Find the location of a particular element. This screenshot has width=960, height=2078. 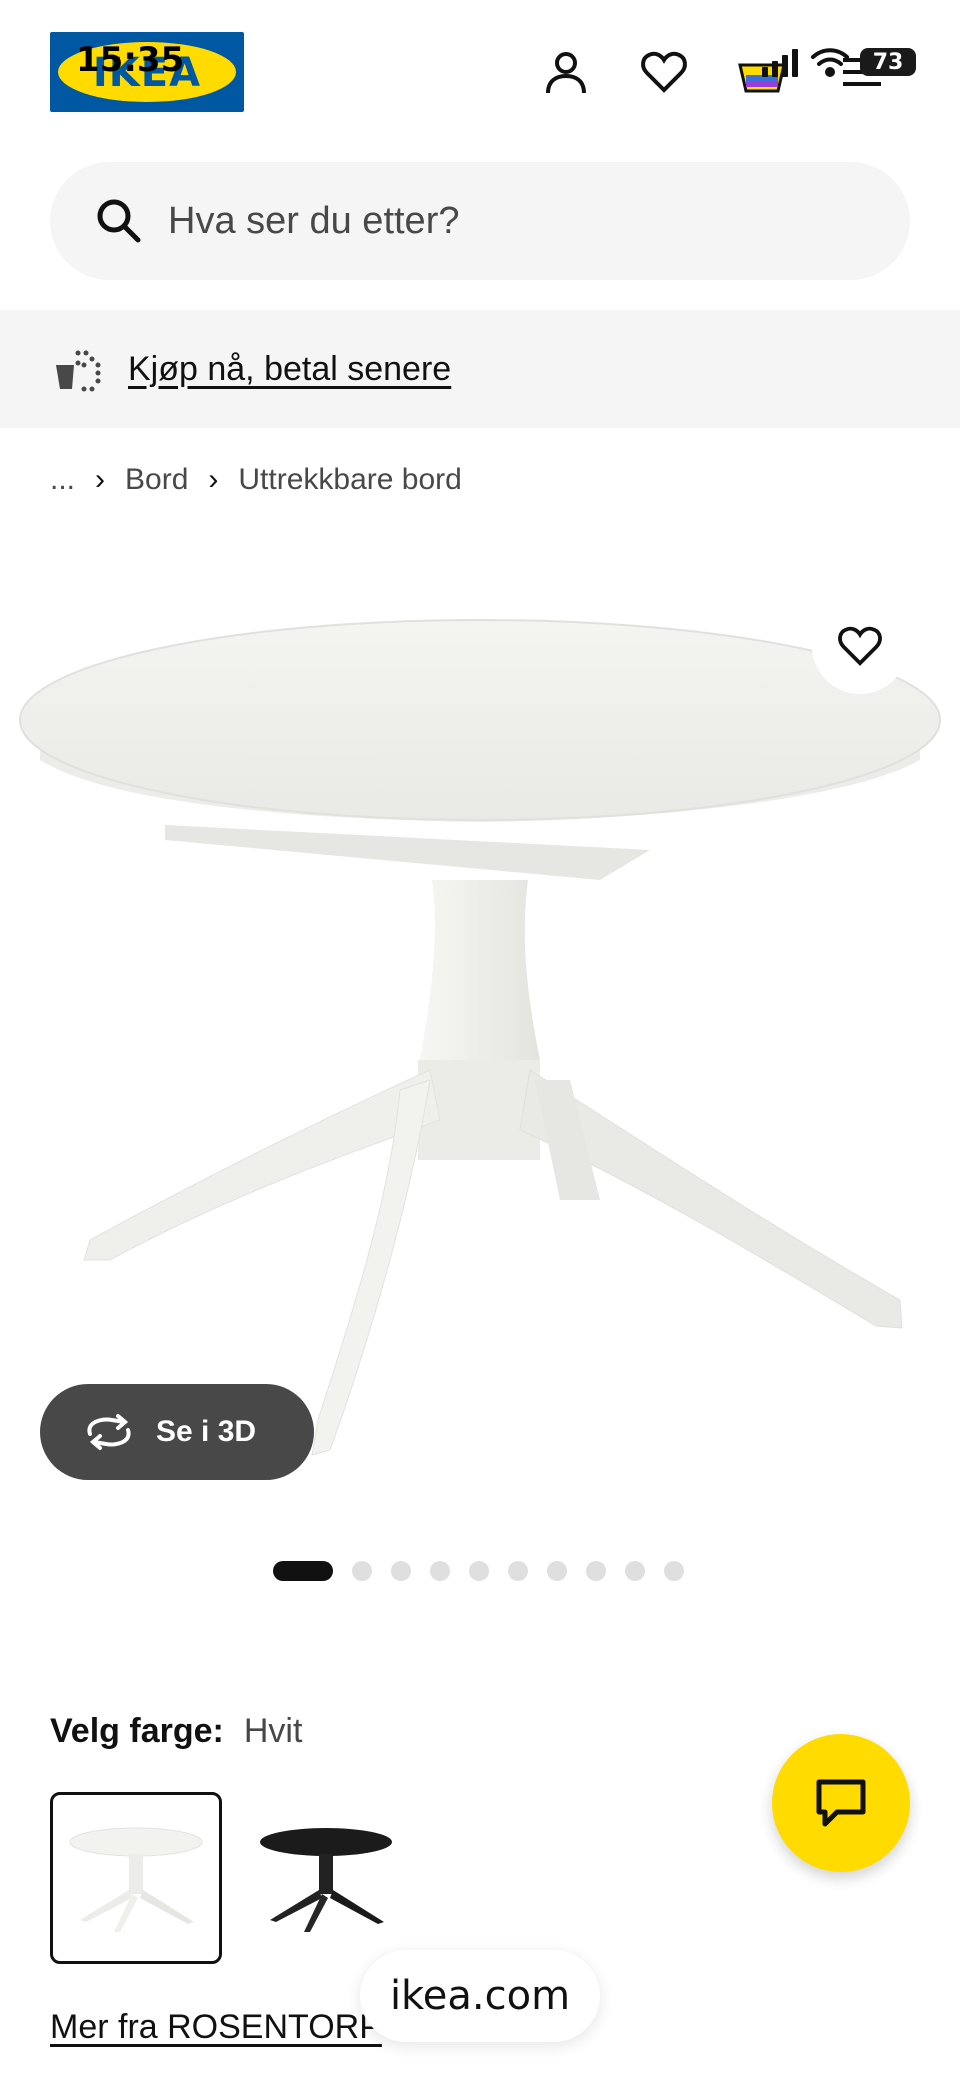

header: IKEA 15:35 73 is located at coordinates (480, 75).